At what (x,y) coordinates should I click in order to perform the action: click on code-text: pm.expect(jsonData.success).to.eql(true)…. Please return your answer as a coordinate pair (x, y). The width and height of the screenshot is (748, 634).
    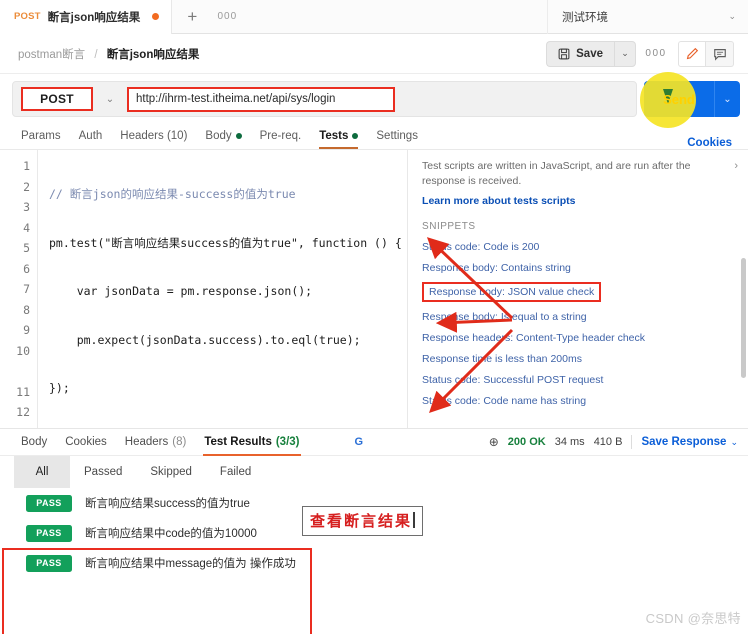
    Looking at the image, I should click on (205, 339).